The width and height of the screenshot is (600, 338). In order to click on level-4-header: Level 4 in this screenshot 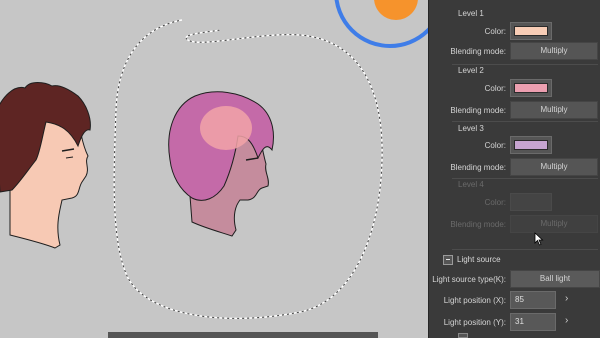, I will do `click(471, 184)`.